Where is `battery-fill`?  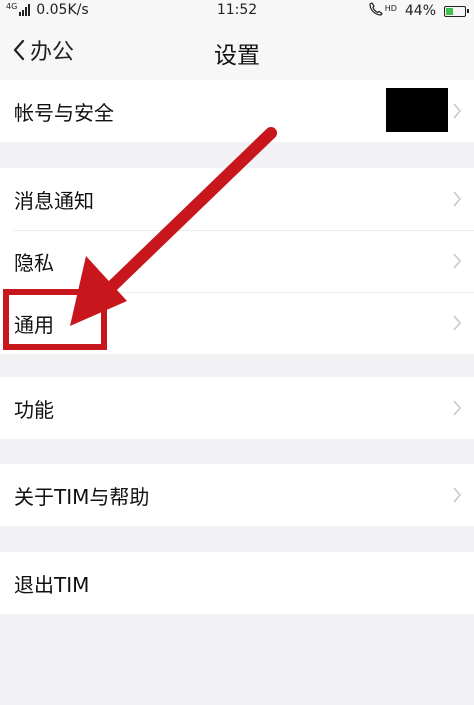
battery-fill is located at coordinates (449, 11).